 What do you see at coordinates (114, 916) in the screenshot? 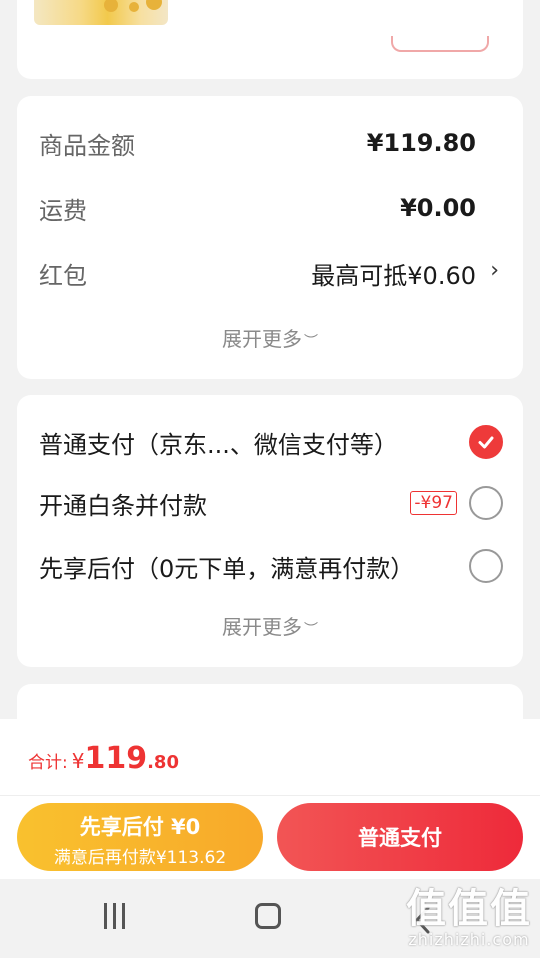
I see `recent-apps-icon` at bounding box center [114, 916].